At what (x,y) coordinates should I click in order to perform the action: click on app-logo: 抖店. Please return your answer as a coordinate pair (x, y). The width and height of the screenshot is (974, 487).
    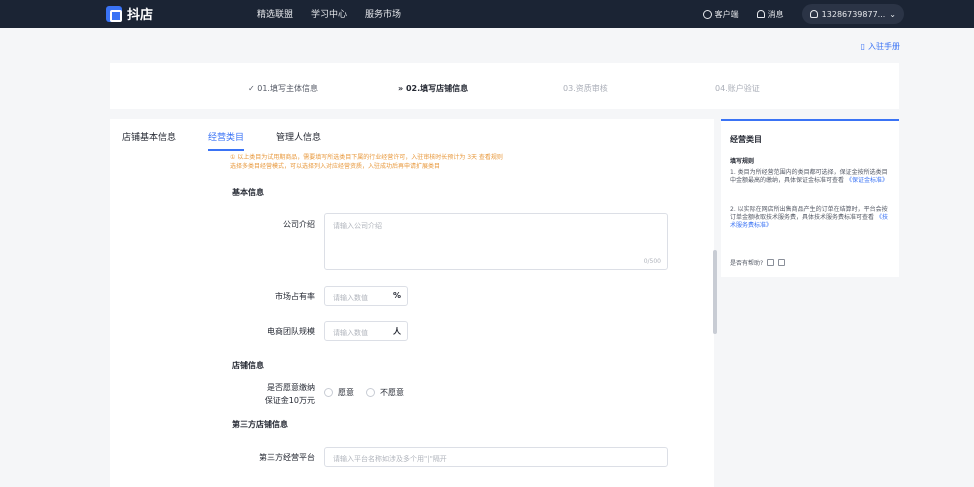
    Looking at the image, I should click on (129, 13).